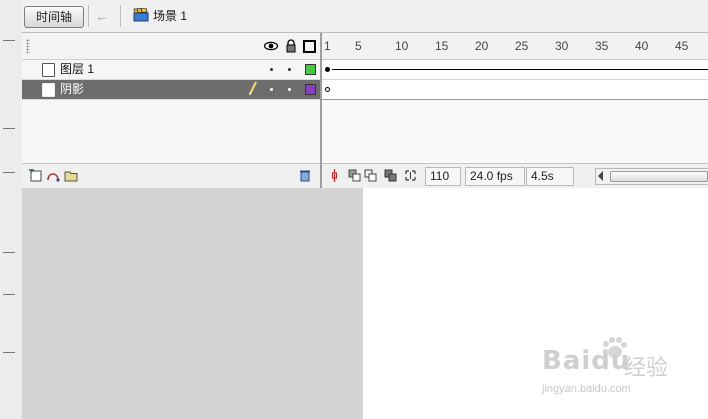 The width and height of the screenshot is (708, 419). What do you see at coordinates (402, 46) in the screenshot?
I see `ruler-label: 10` at bounding box center [402, 46].